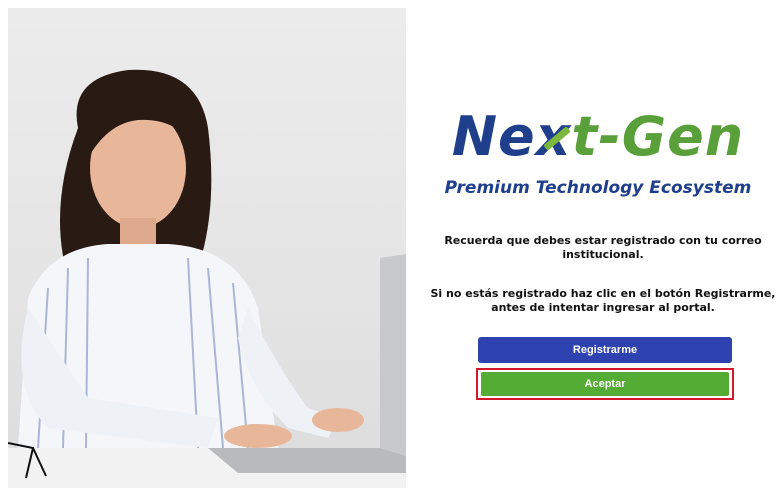 This screenshot has width=776, height=494. I want to click on nextgen-logo: Next-Gen, so click(598, 137).